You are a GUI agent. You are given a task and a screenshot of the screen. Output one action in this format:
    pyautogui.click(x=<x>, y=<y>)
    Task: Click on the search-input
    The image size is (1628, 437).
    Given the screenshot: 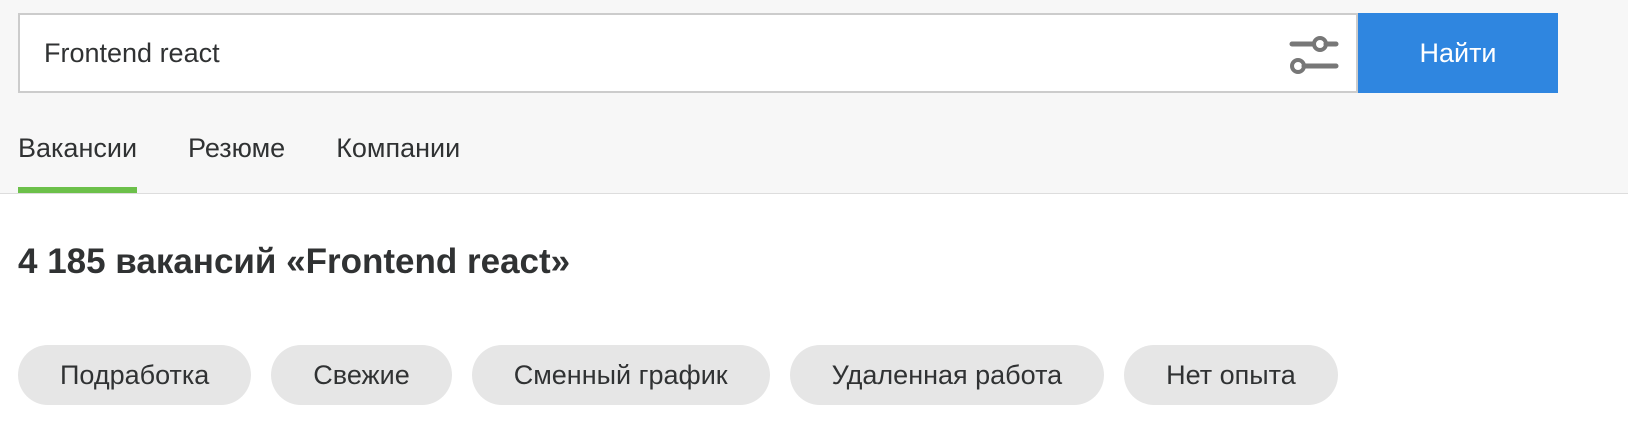 What is the action you would take?
    pyautogui.click(x=654, y=53)
    